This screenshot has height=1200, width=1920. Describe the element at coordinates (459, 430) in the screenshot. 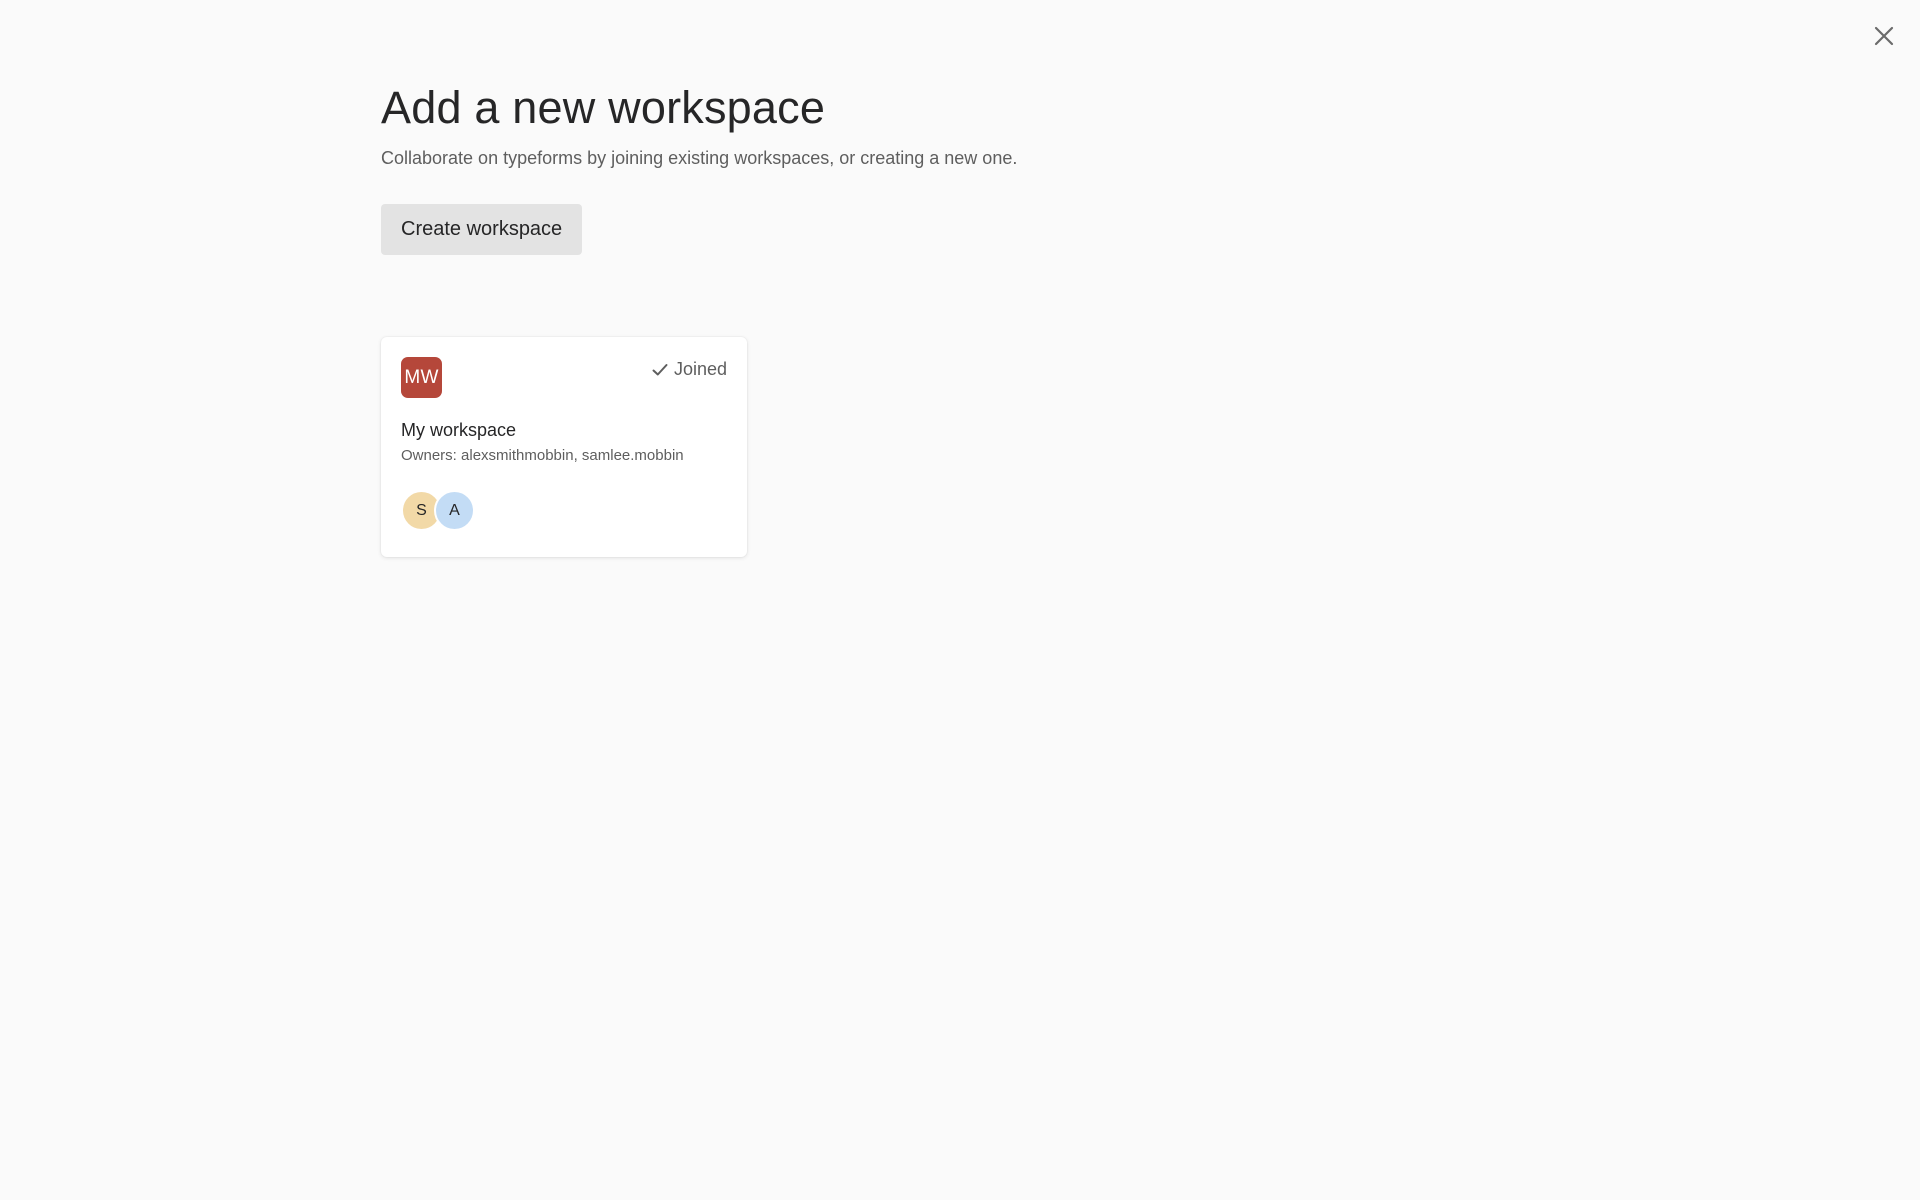

I see `workspace-name: My workspace` at that location.